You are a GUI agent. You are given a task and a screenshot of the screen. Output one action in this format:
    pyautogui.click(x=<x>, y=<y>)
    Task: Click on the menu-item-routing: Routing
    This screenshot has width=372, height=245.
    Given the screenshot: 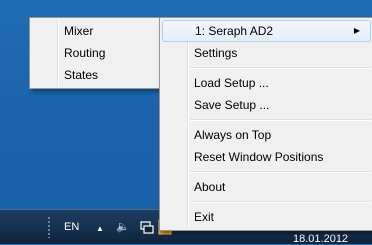 What is the action you would take?
    pyautogui.click(x=95, y=53)
    